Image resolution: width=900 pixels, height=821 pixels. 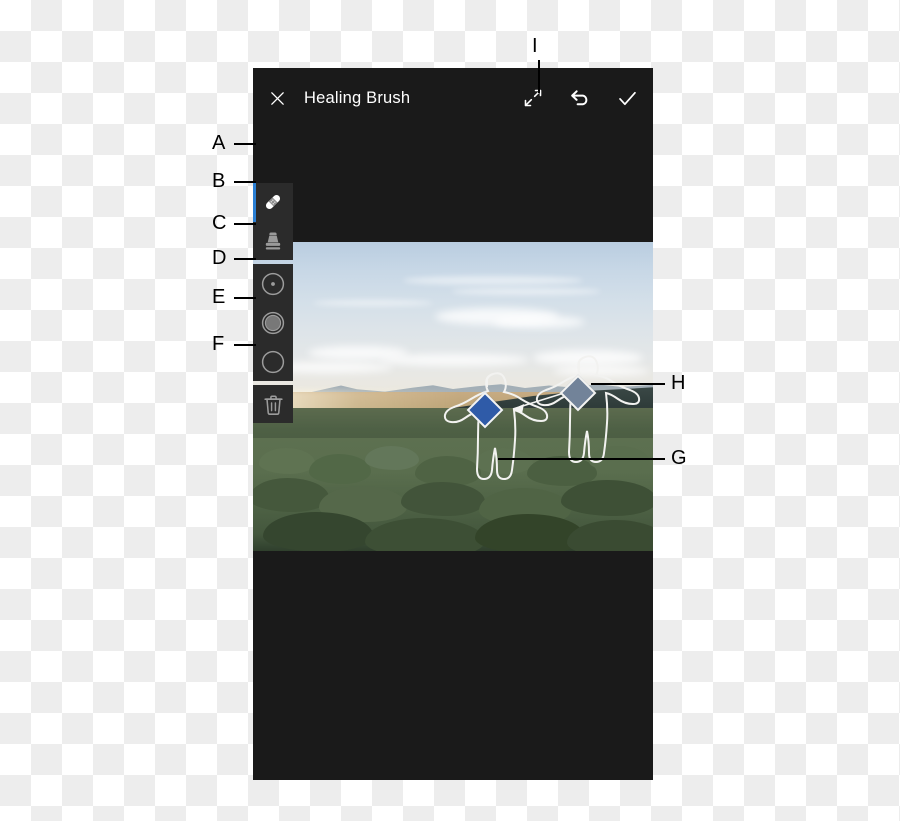 I want to click on callout-label-i: I, so click(x=535, y=46).